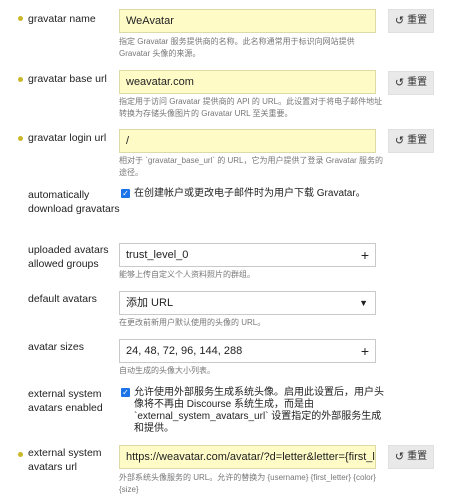  What do you see at coordinates (247, 82) in the screenshot?
I see `gravatar-base-url-input: weavatar.com` at bounding box center [247, 82].